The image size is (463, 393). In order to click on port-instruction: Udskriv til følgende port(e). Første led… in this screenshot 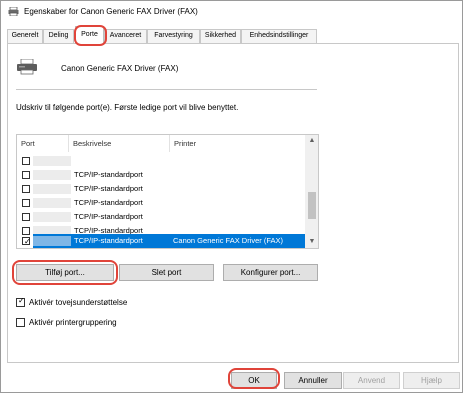, I will do `click(127, 107)`.